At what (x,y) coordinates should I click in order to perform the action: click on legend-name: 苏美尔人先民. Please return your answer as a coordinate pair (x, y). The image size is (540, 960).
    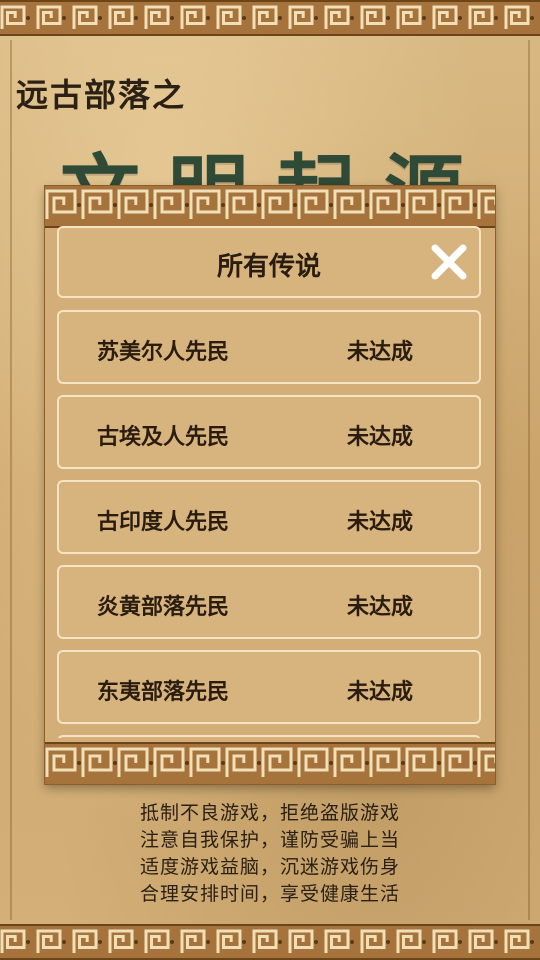
    Looking at the image, I should click on (163, 352).